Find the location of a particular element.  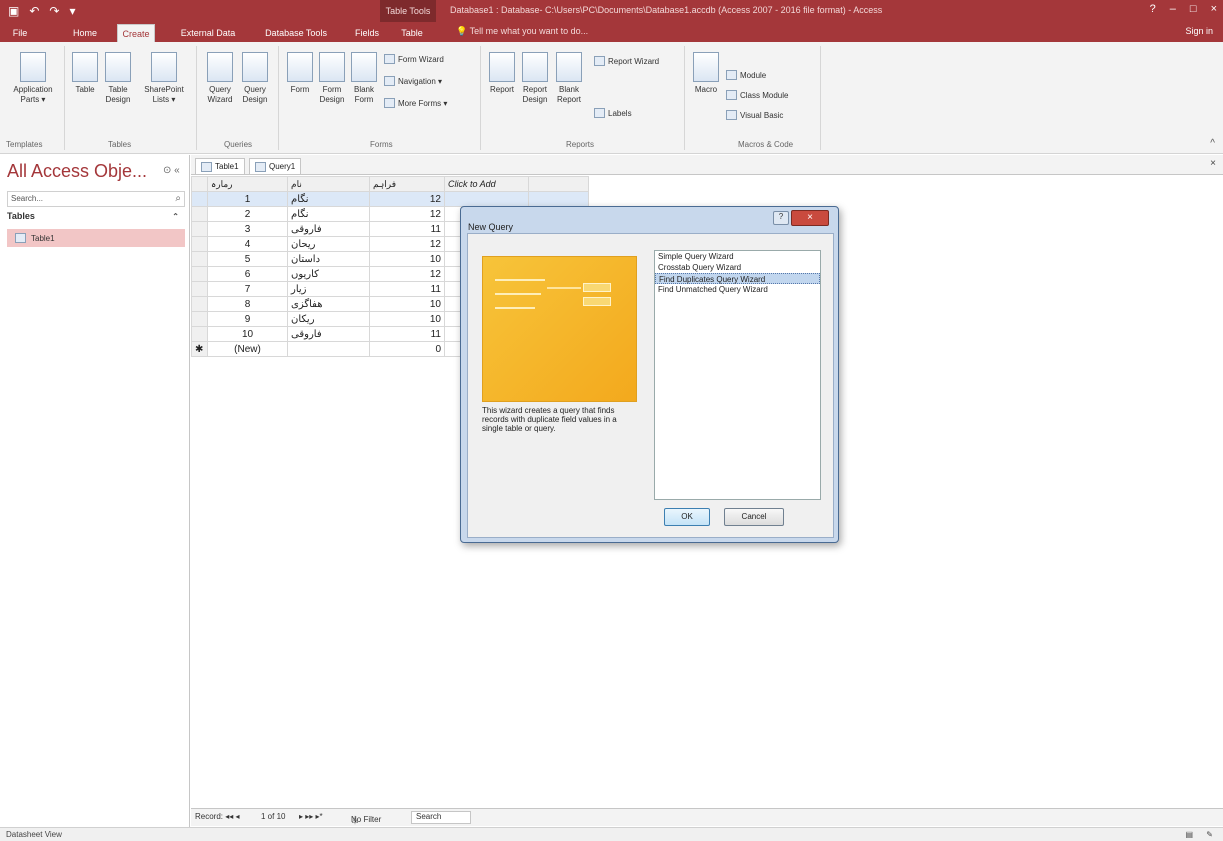

list-item-find-unmatched-query-wizard: Find Unmatched Query Wizard is located at coordinates (737, 289).